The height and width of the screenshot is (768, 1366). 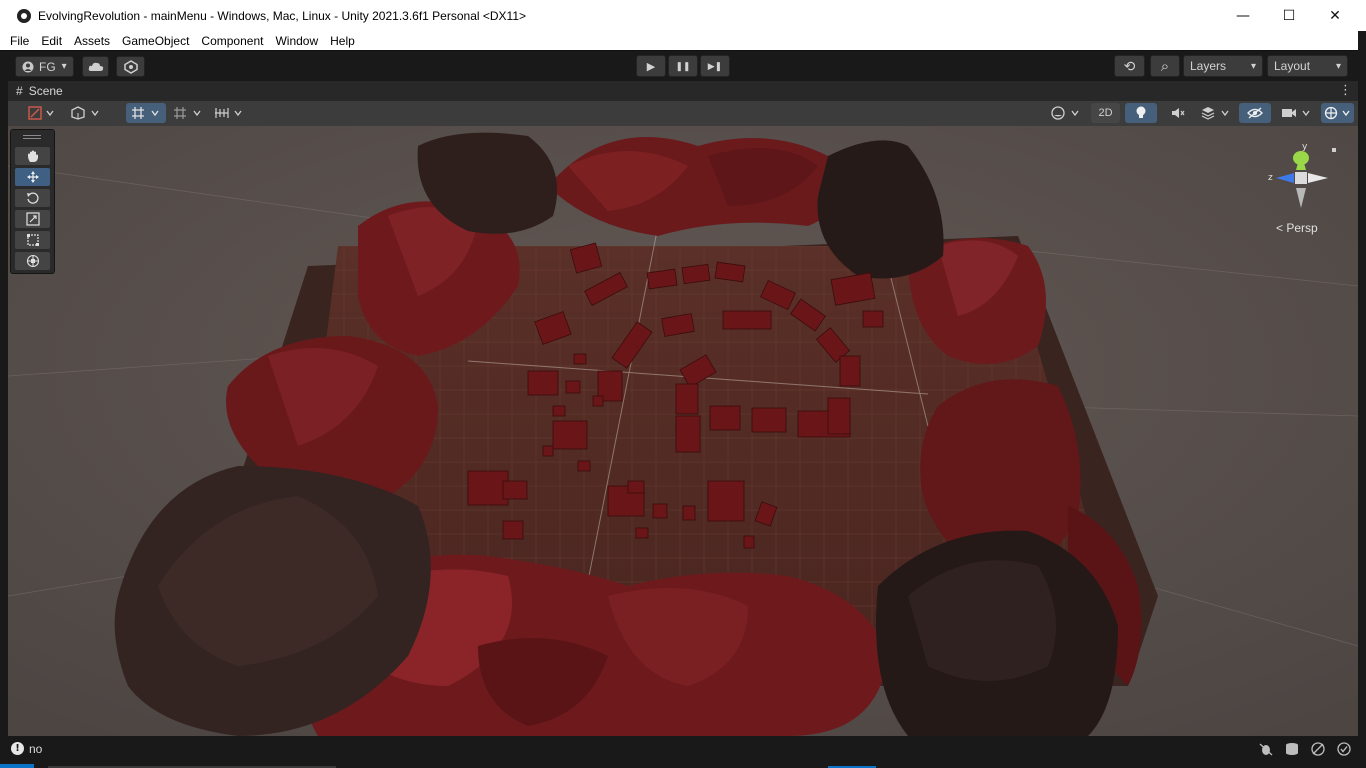 What do you see at coordinates (683, 66) in the screenshot?
I see `pause-button: ❚❚` at bounding box center [683, 66].